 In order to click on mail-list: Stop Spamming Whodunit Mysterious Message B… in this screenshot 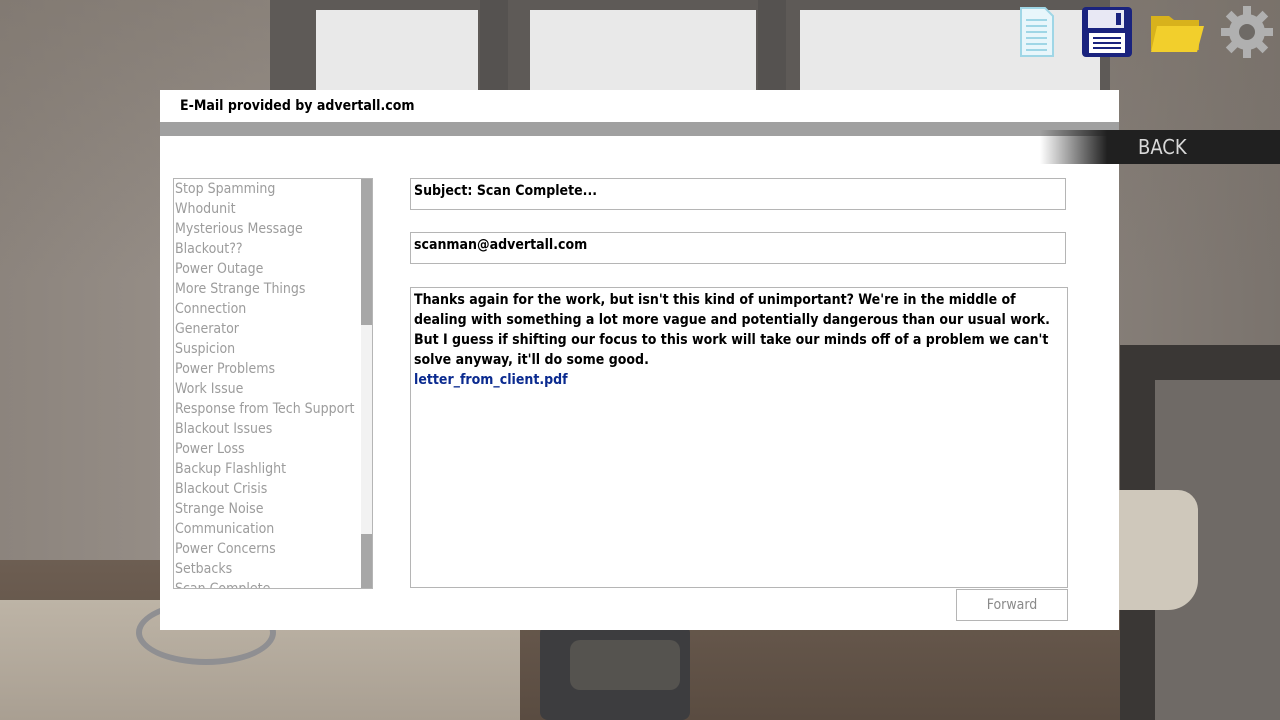, I will do `click(273, 383)`.